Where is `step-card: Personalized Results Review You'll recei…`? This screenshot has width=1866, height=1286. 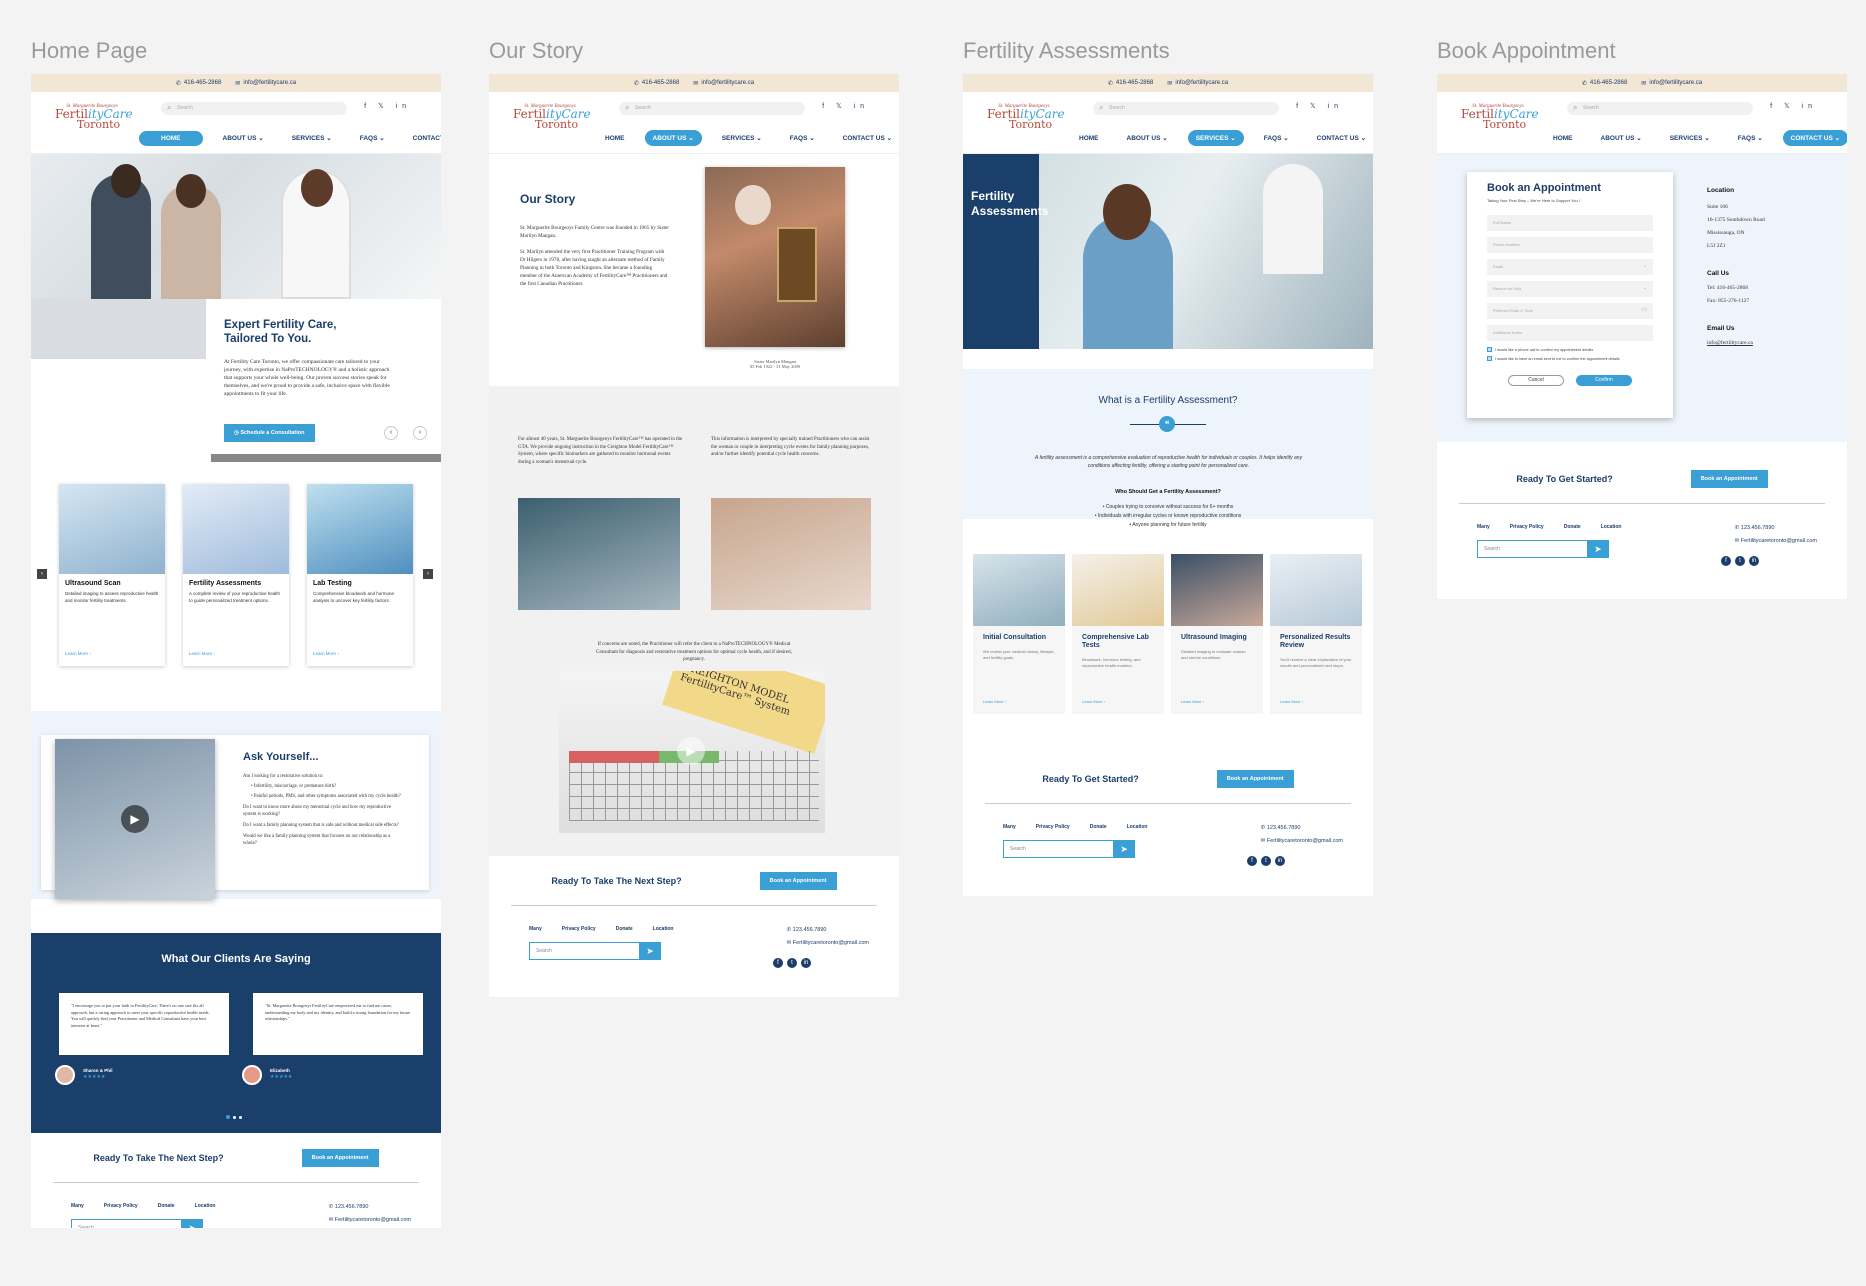 step-card: Personalized Results Review You'll recei… is located at coordinates (1316, 634).